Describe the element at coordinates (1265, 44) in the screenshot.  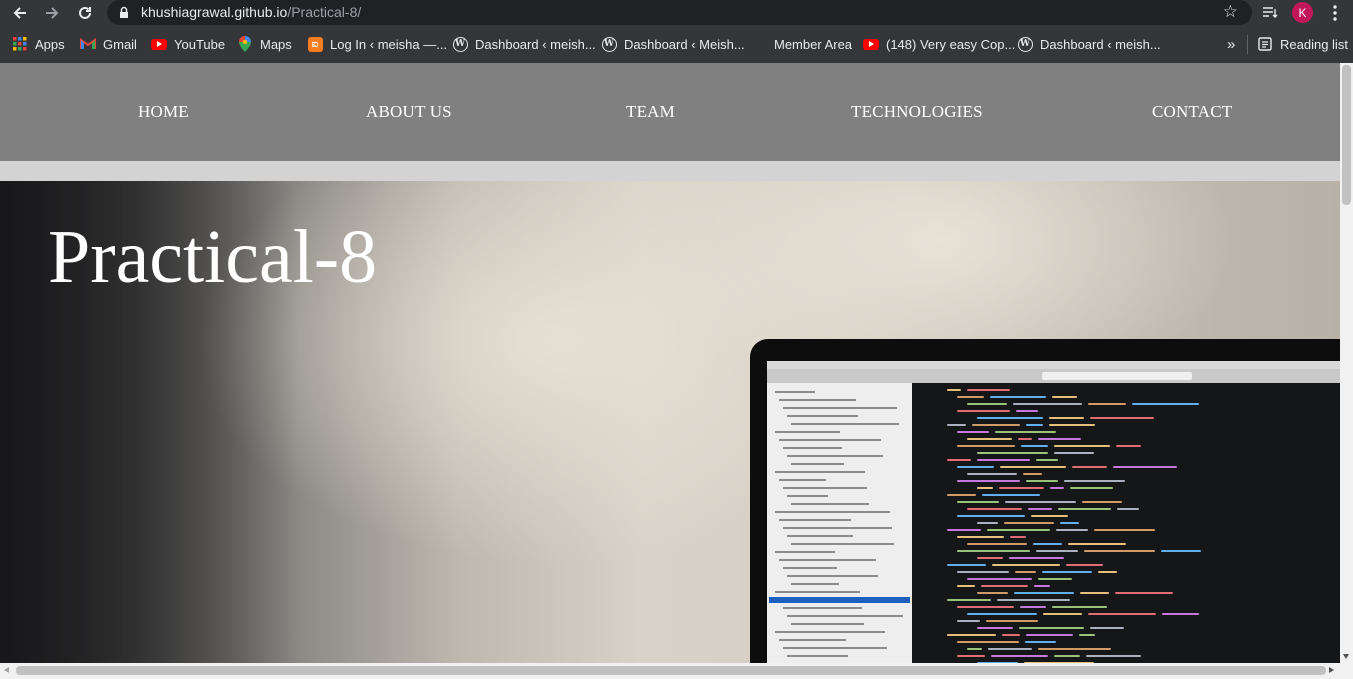
I see `reading-list-icon` at that location.